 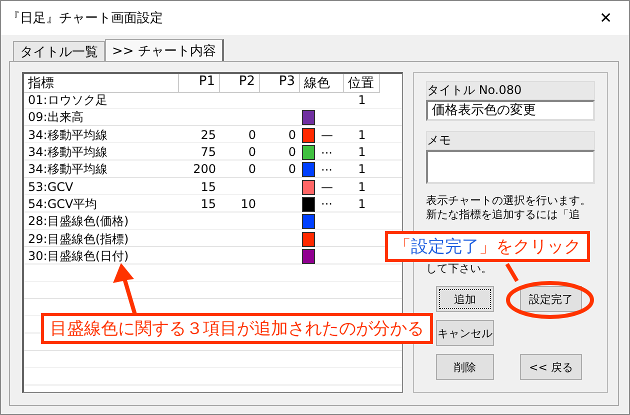 I want to click on indicator-name: 28:目盛線色(価格), so click(x=101, y=221).